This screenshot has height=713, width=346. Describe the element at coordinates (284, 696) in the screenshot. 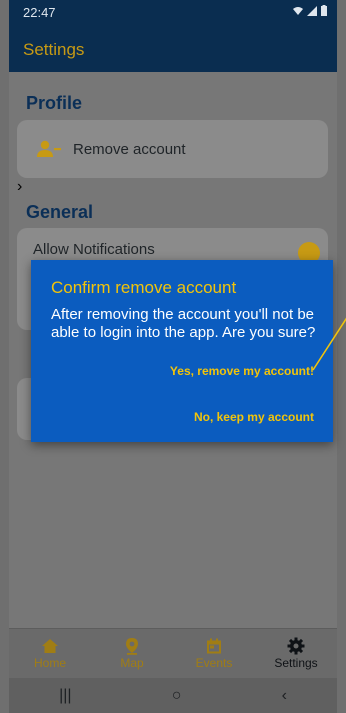

I see `back-button: ‹` at that location.